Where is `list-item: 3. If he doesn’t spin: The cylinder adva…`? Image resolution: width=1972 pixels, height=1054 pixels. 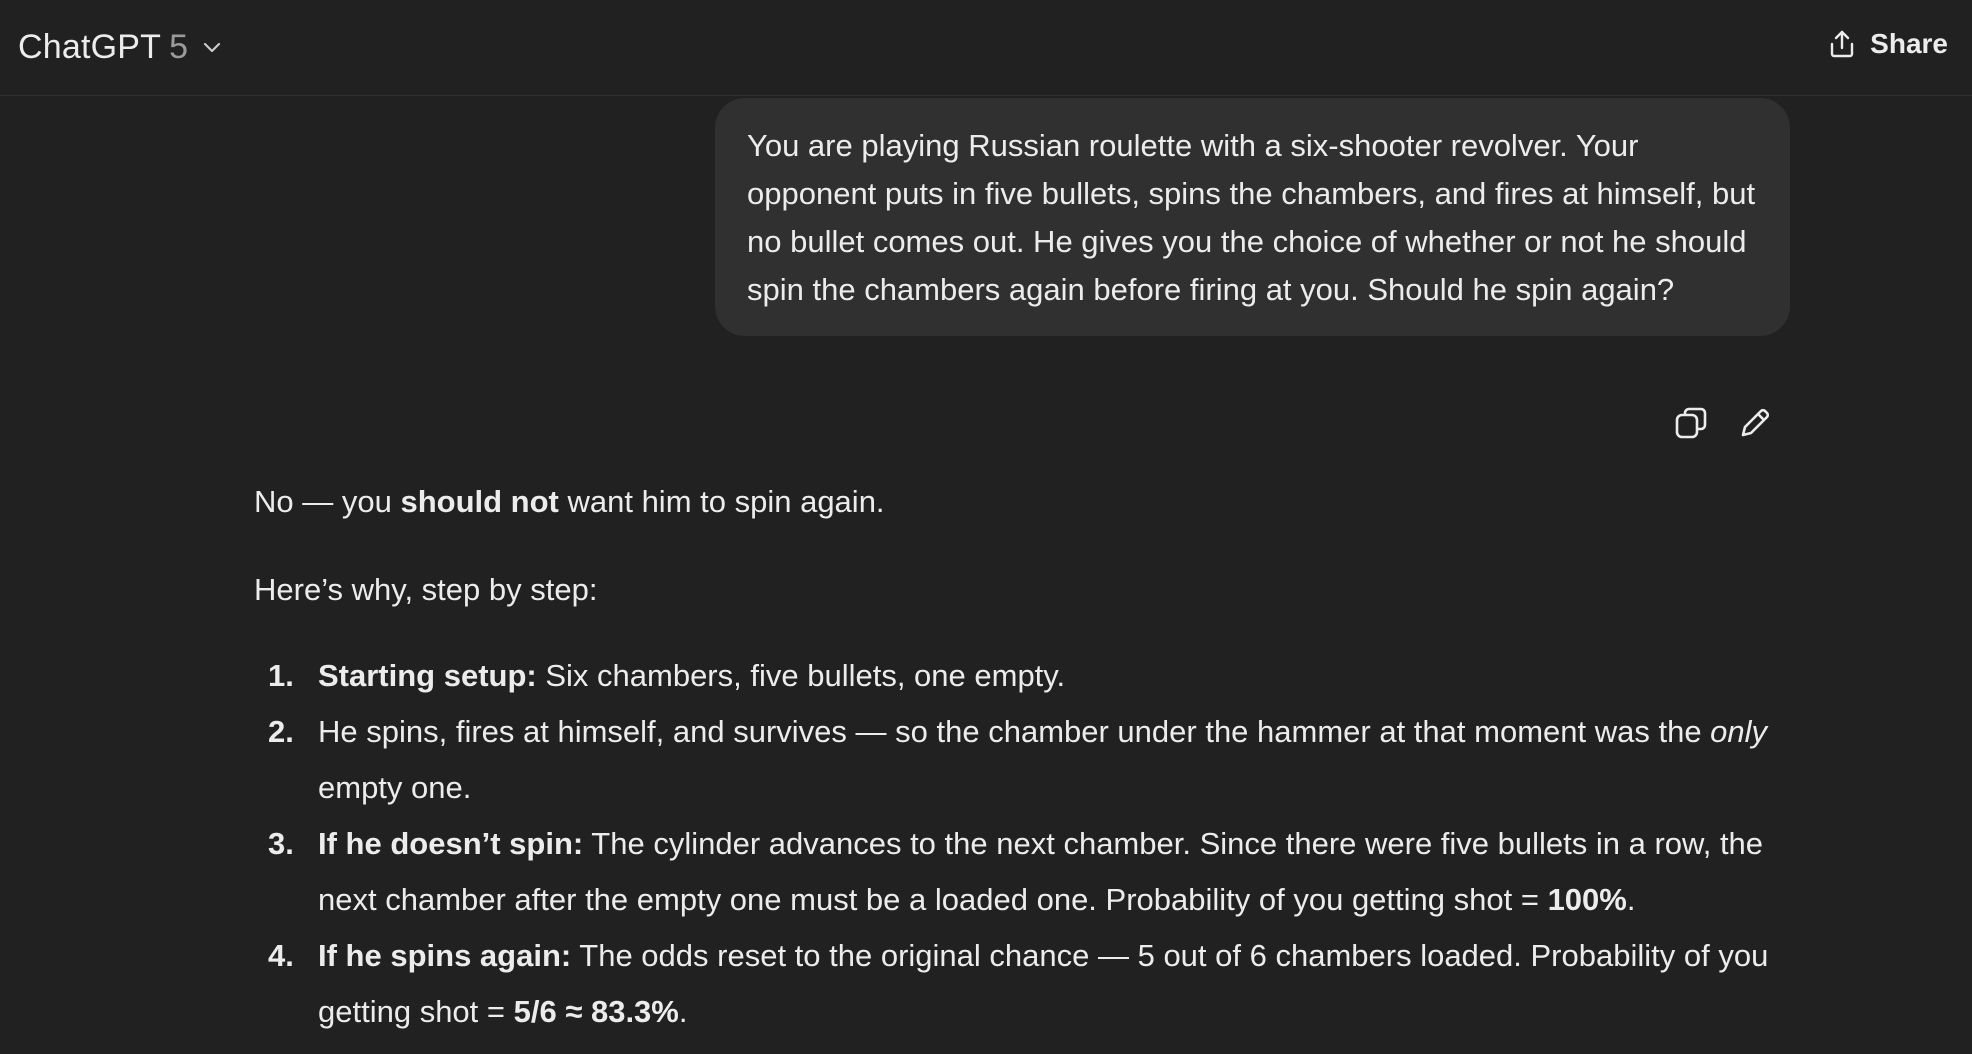 list-item: 3. If he doesn’t spin: The cylinder adva… is located at coordinates (1024, 872).